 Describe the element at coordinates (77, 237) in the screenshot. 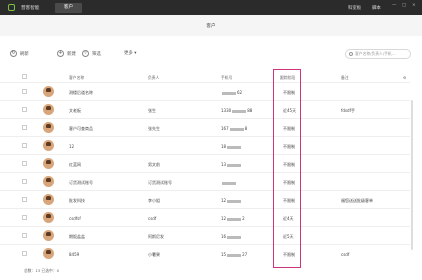

I see `customer-name: 期饭盐盐` at that location.